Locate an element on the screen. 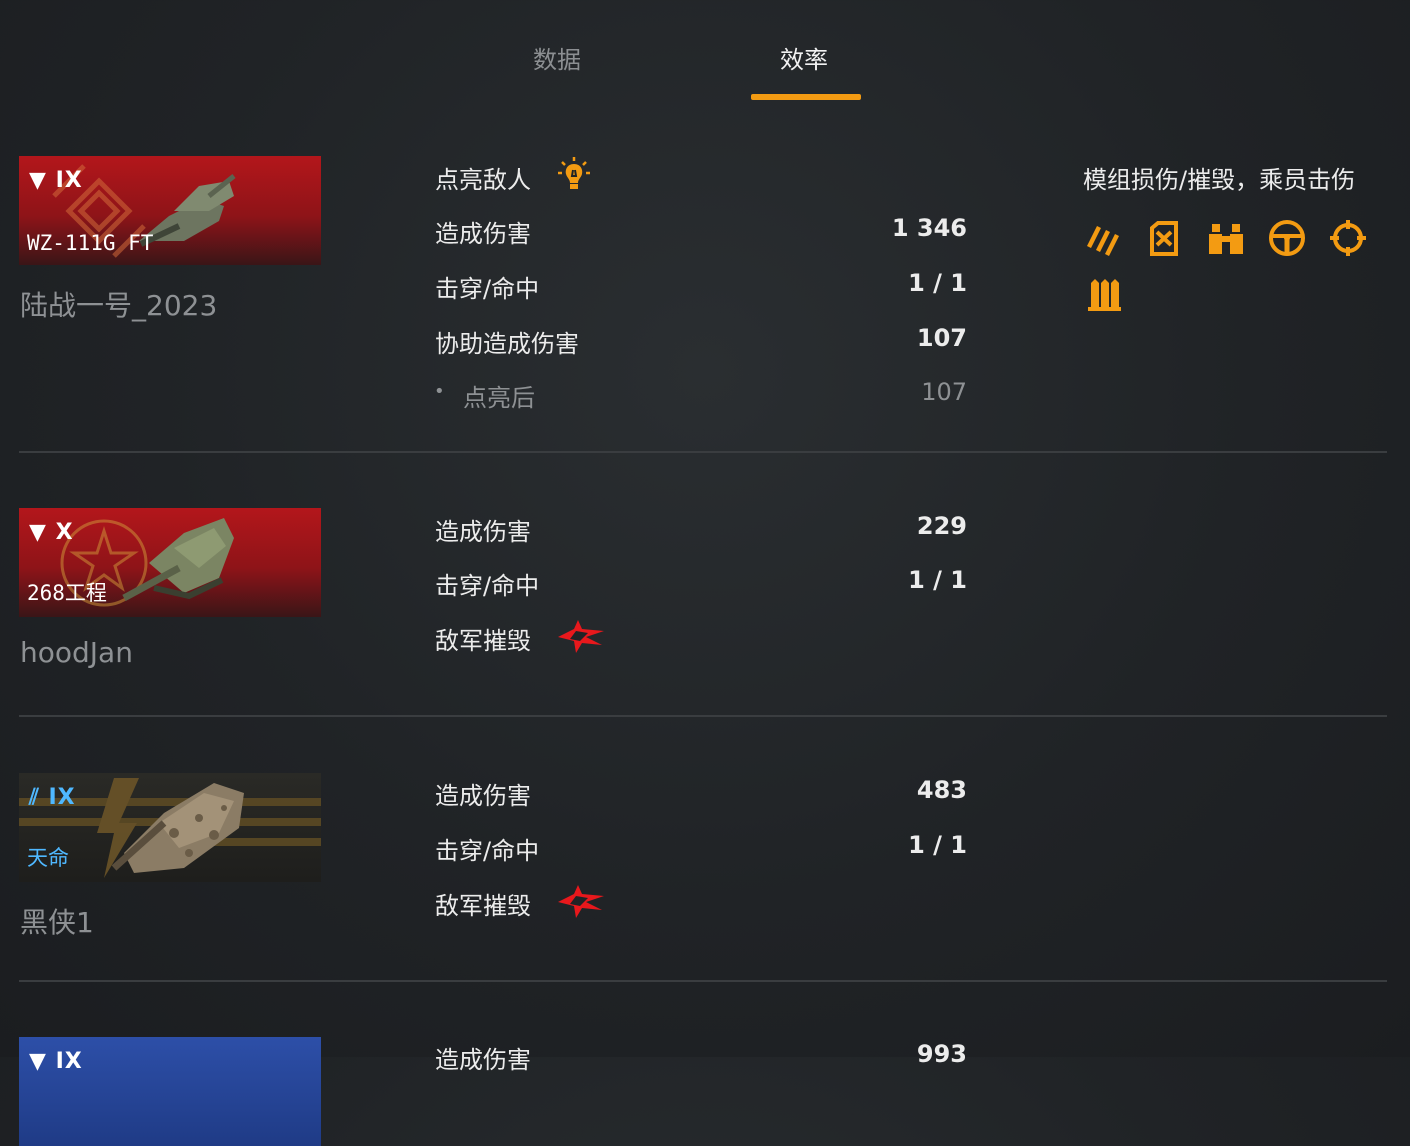  tank-banner: ▼ X 268工程 is located at coordinates (170, 562).